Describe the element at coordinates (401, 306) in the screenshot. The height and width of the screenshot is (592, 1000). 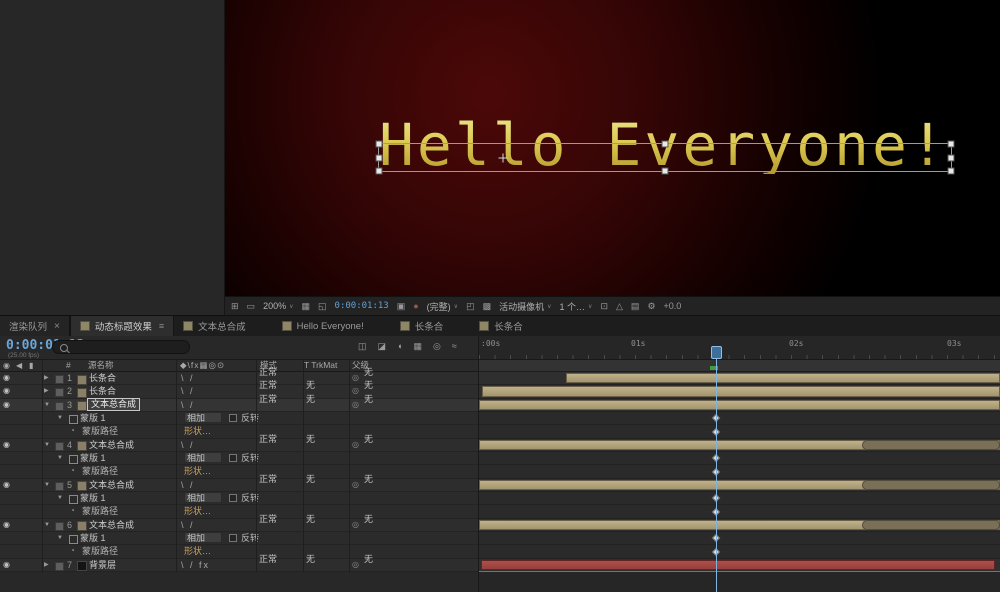
I see `snapshot-icon: ▣` at that location.